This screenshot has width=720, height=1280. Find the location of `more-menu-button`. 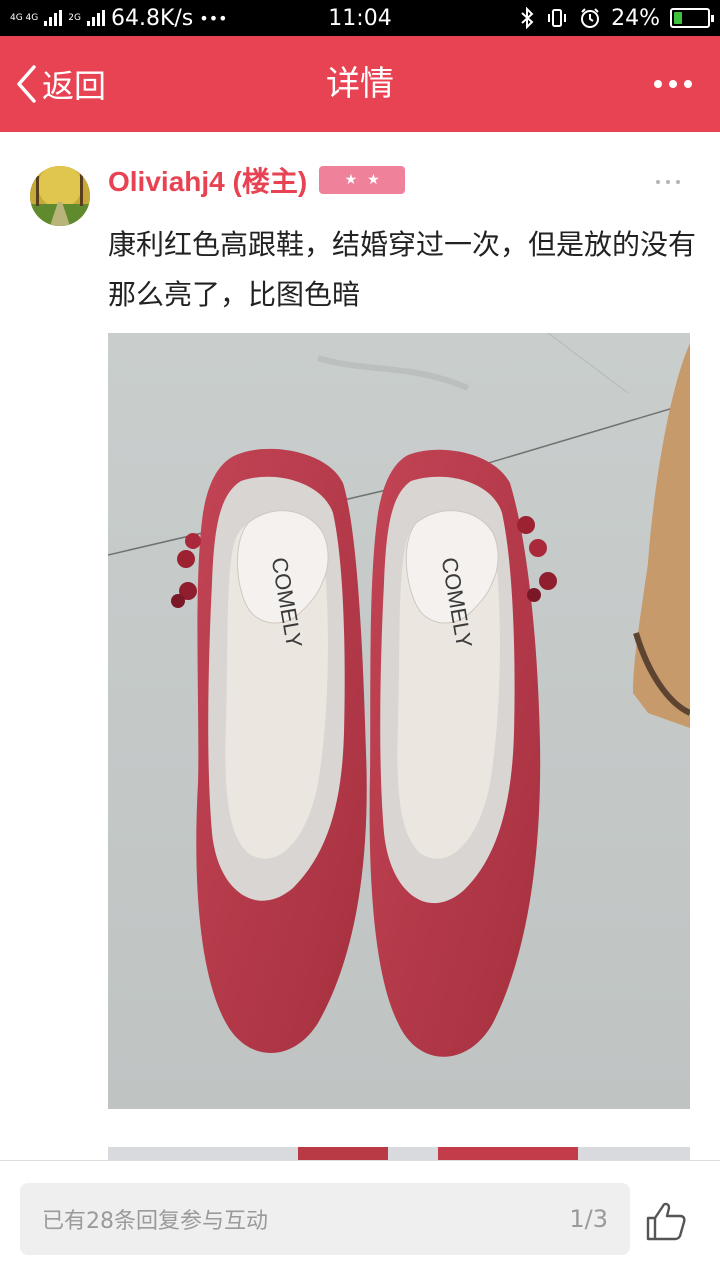

more-menu-button is located at coordinates (673, 84).